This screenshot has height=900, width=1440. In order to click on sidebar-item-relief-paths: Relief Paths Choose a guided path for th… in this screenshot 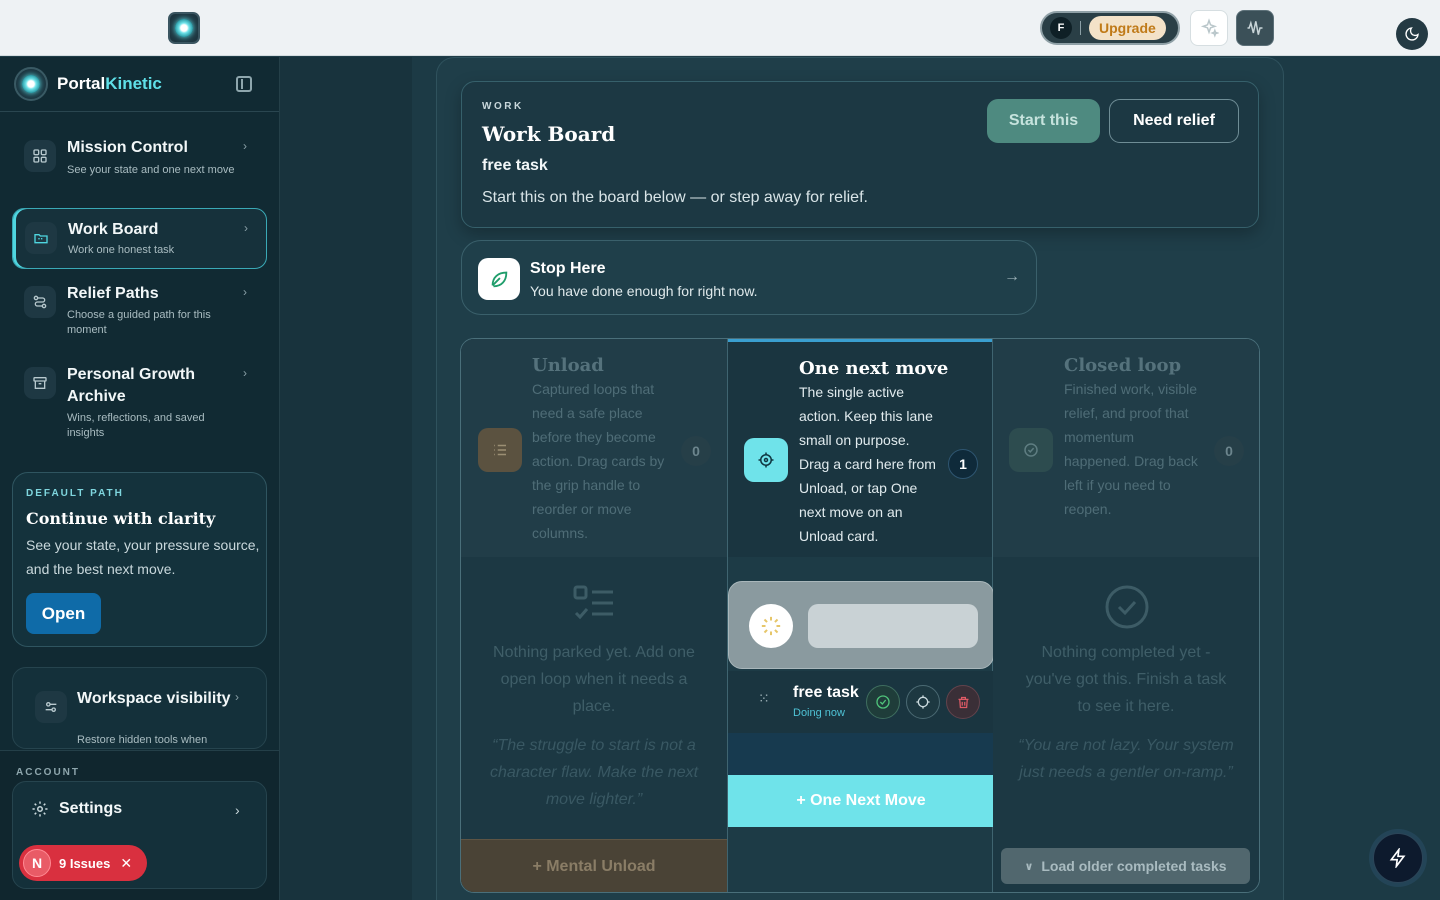, I will do `click(139, 312)`.